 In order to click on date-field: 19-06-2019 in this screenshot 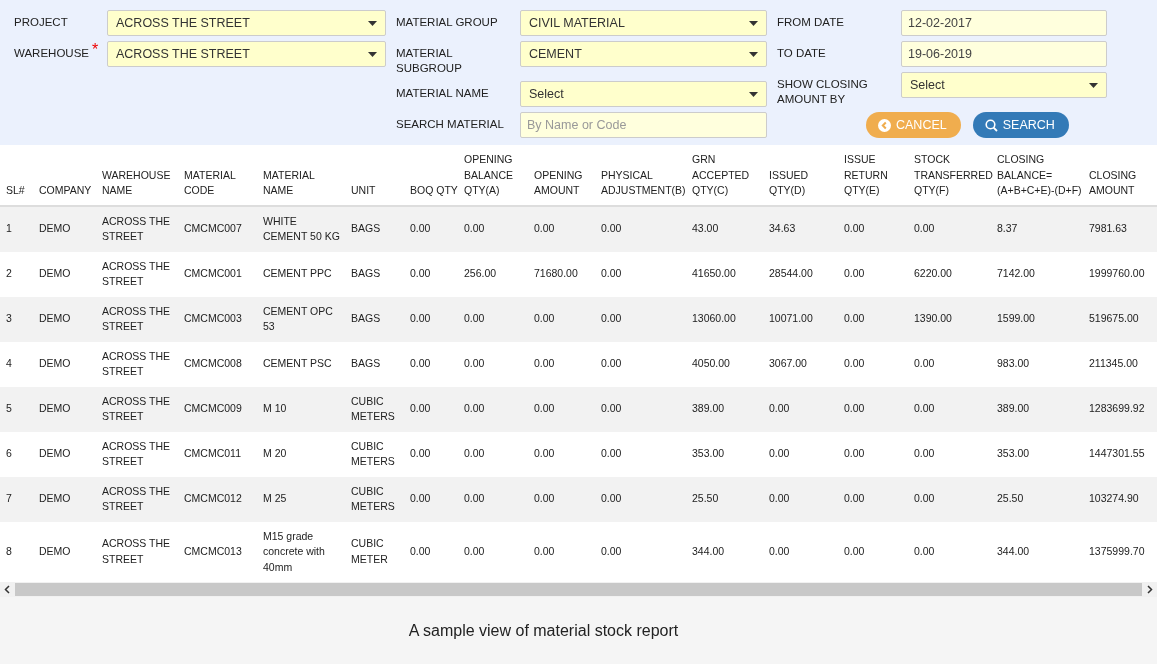, I will do `click(1004, 54)`.